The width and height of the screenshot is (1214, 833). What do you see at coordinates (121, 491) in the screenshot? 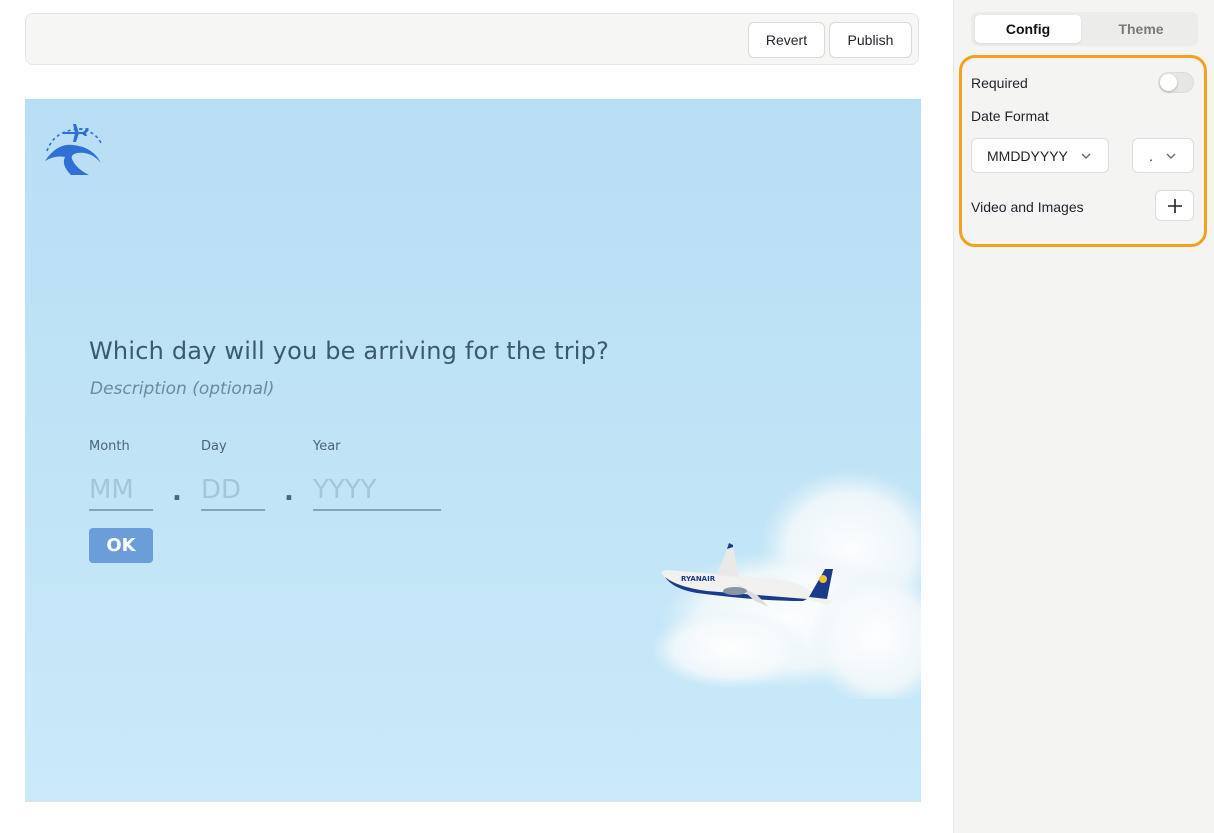
I see `month-input` at bounding box center [121, 491].